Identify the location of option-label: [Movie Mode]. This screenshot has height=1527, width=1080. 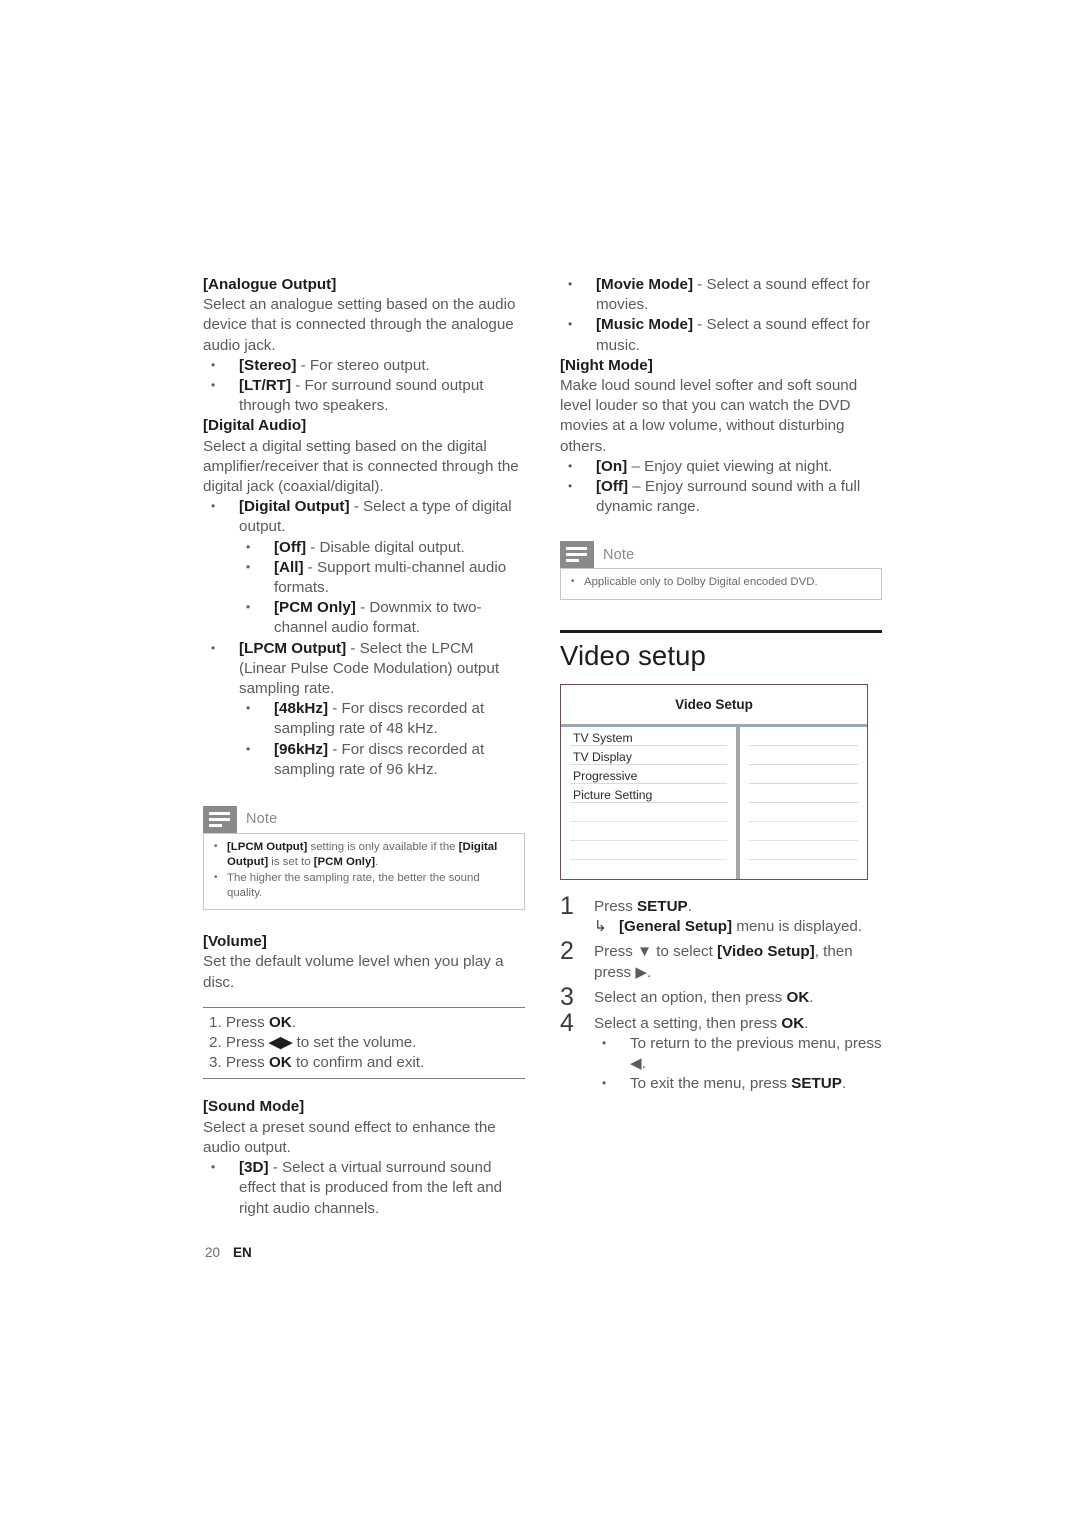
(645, 284).